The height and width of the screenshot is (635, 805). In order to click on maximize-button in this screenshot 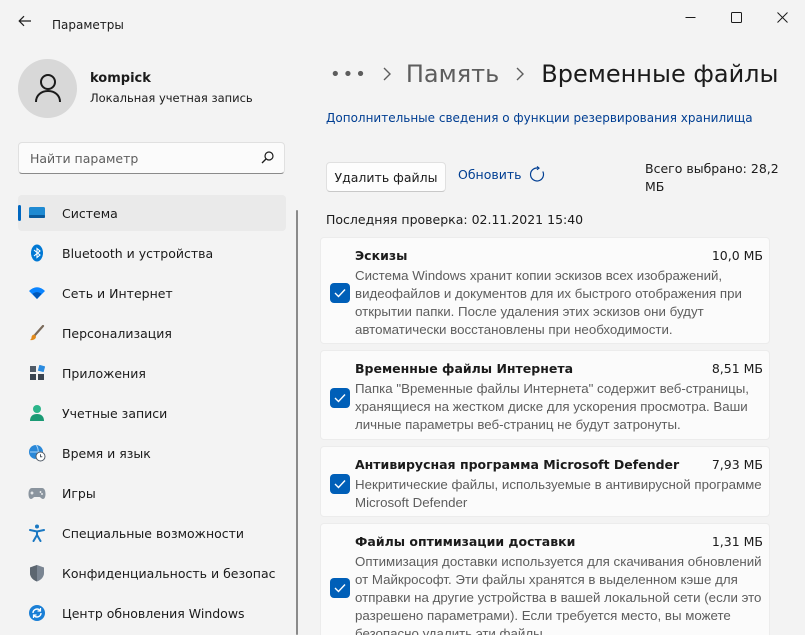, I will do `click(736, 17)`.